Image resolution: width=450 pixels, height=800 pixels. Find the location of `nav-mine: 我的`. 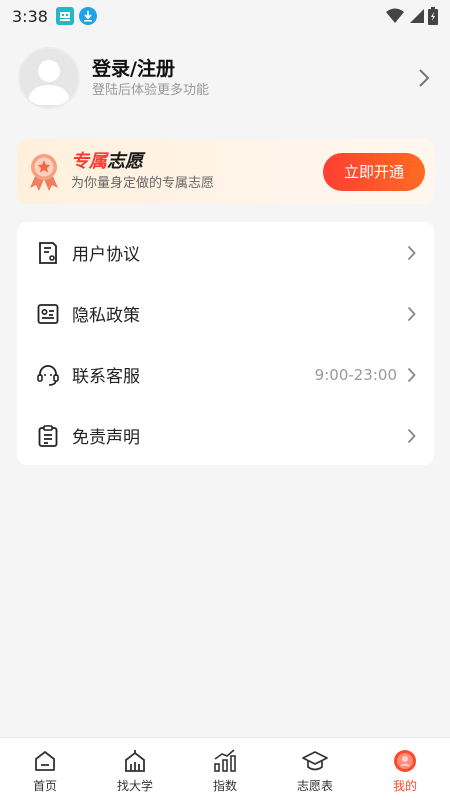

nav-mine: 我的 is located at coordinates (405, 769).